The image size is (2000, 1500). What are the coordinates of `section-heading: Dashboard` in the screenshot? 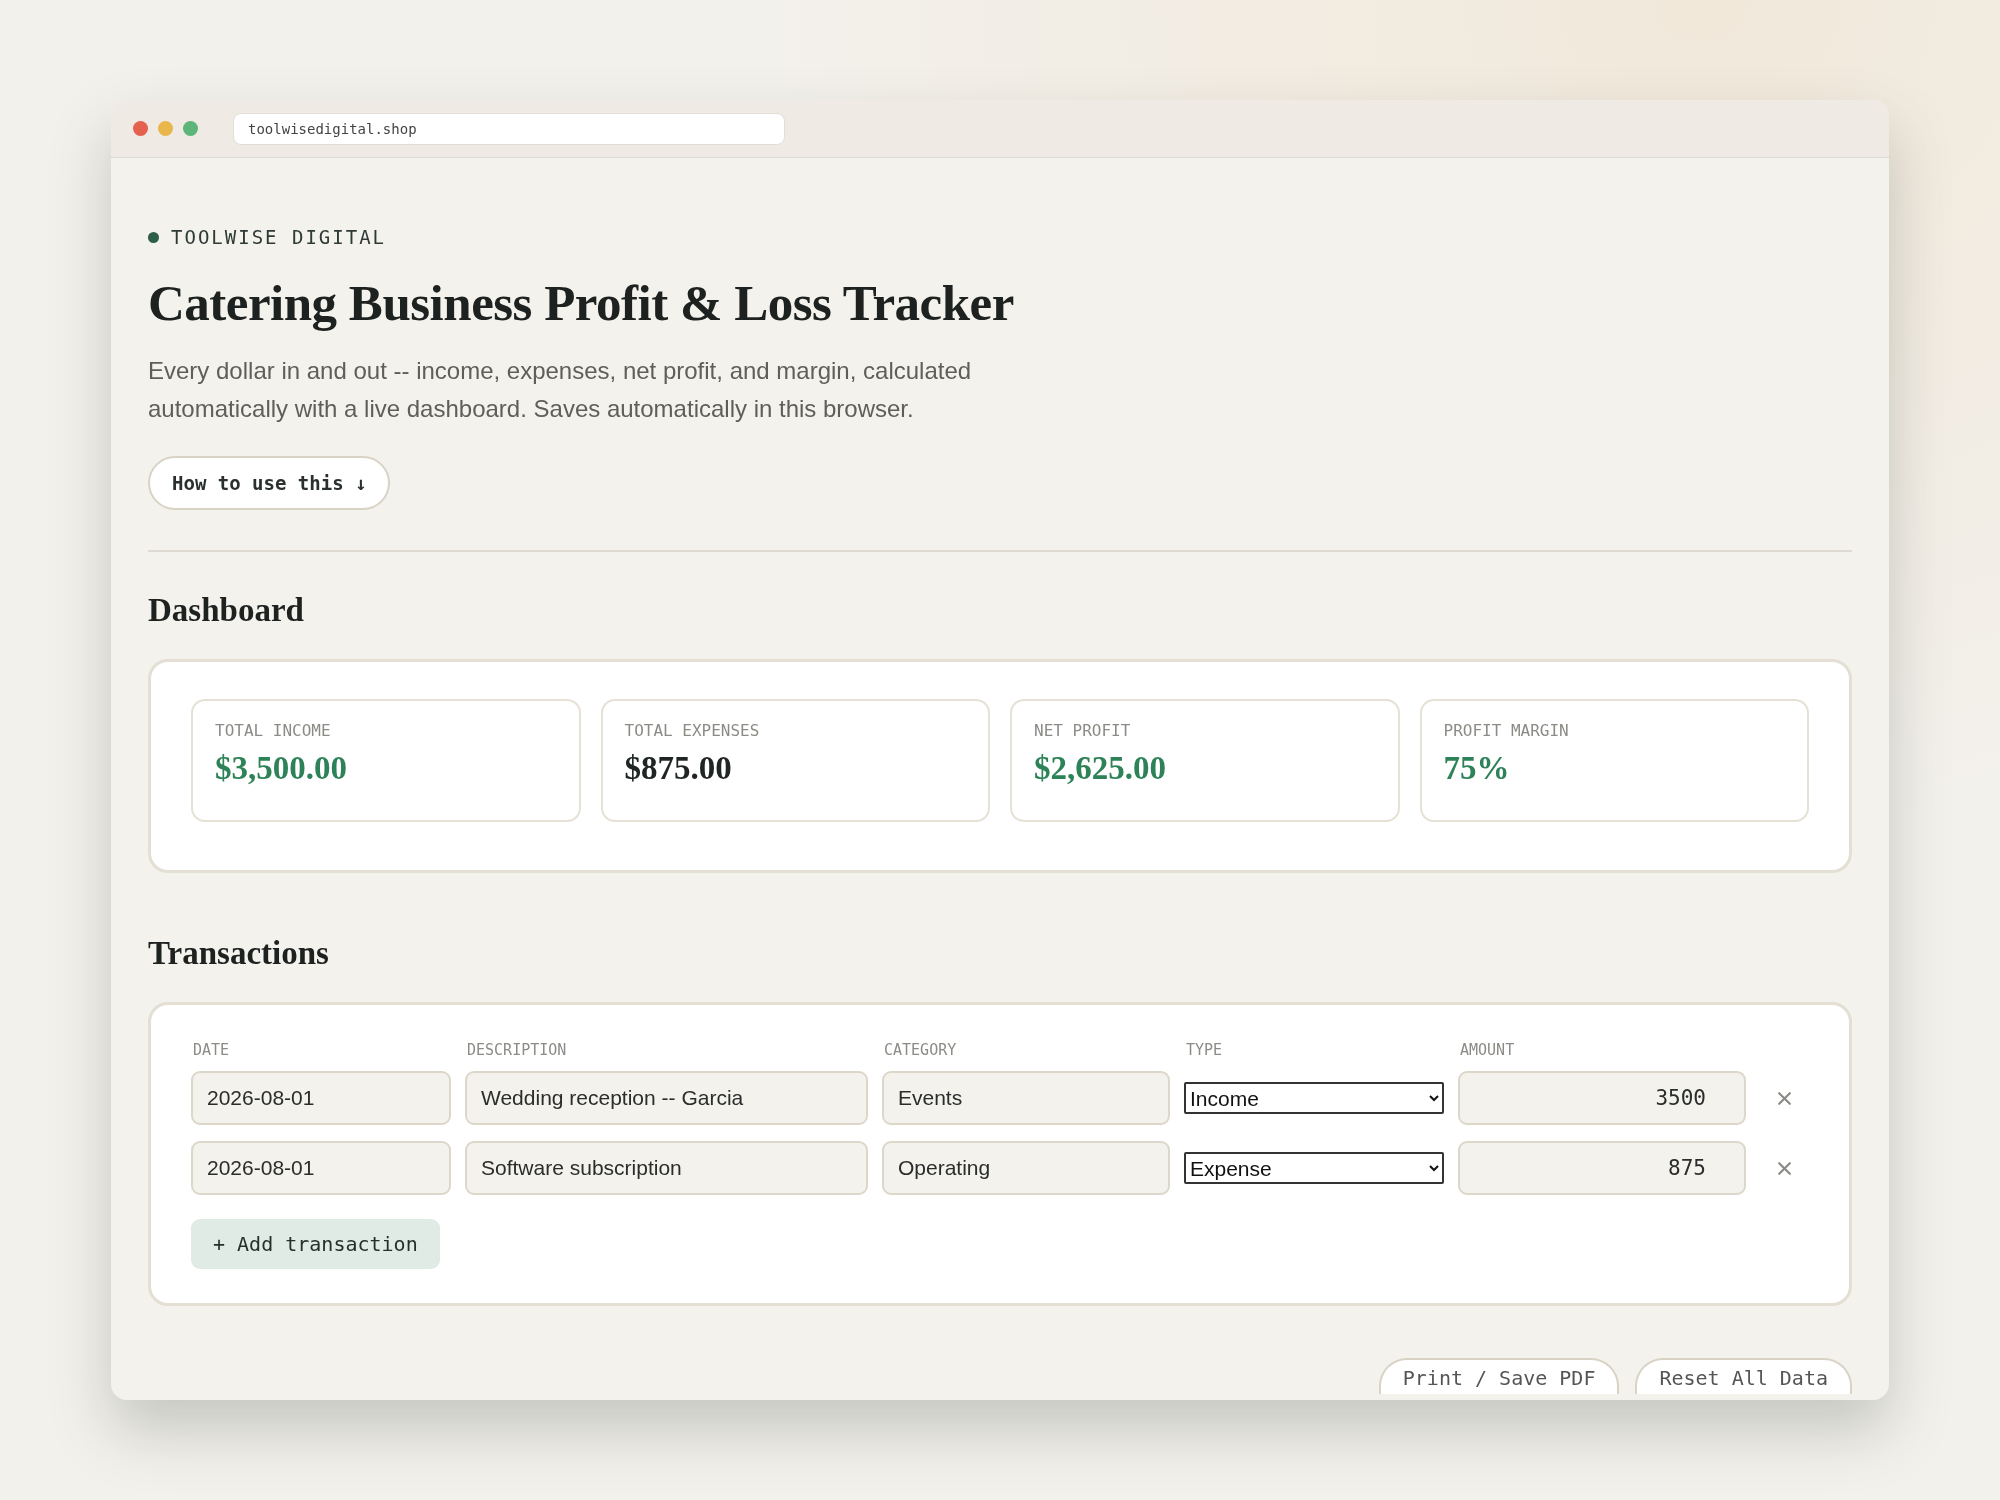 It's located at (226, 610).